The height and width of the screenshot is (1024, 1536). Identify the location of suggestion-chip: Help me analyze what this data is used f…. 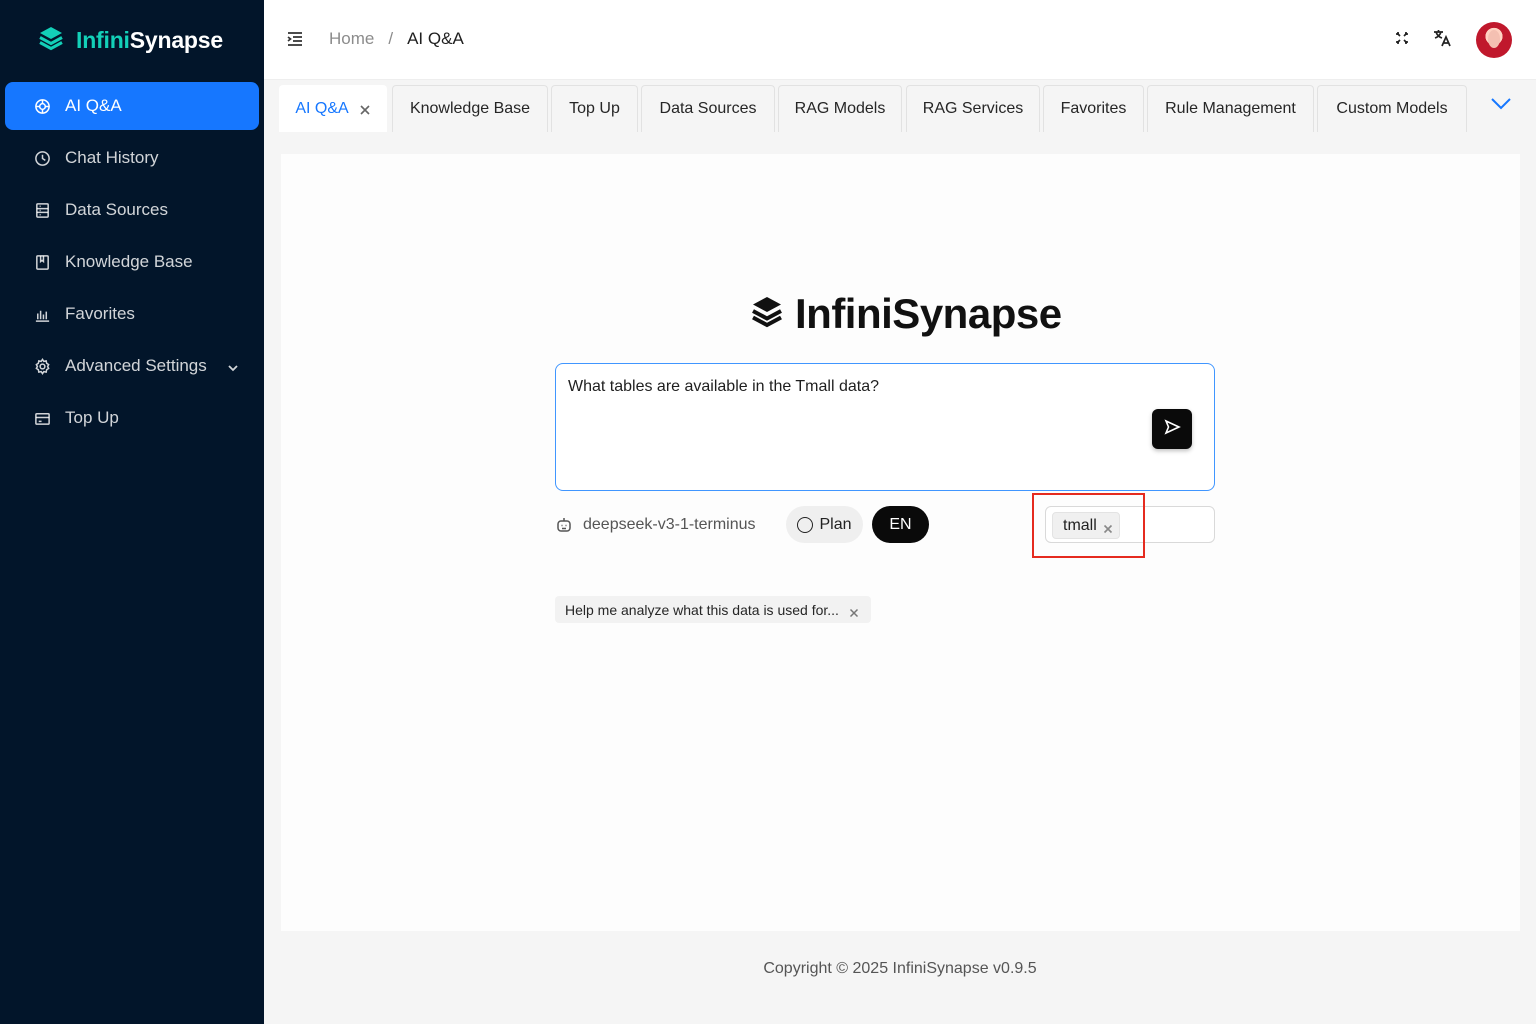
(713, 609).